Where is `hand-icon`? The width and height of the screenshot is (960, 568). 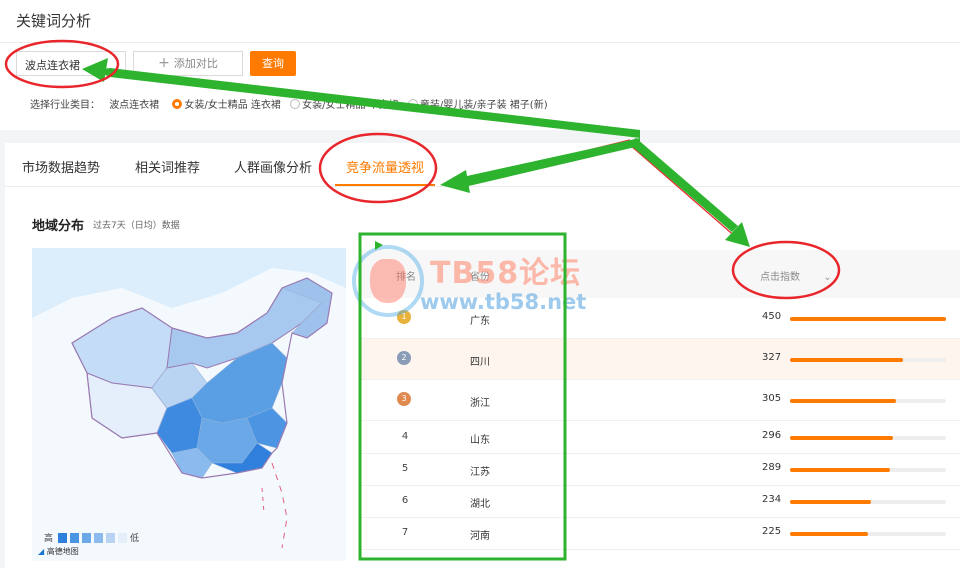 hand-icon is located at coordinates (388, 281).